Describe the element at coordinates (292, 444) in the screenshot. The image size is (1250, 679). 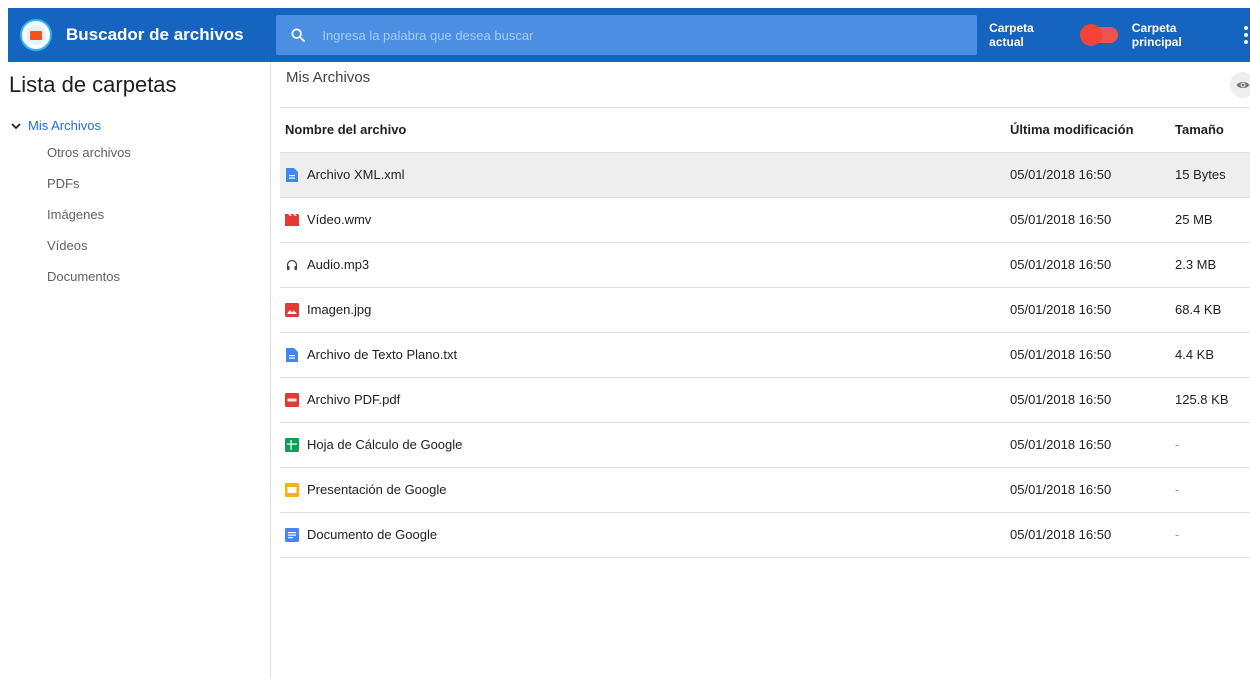
I see `google-sheets-icon` at that location.